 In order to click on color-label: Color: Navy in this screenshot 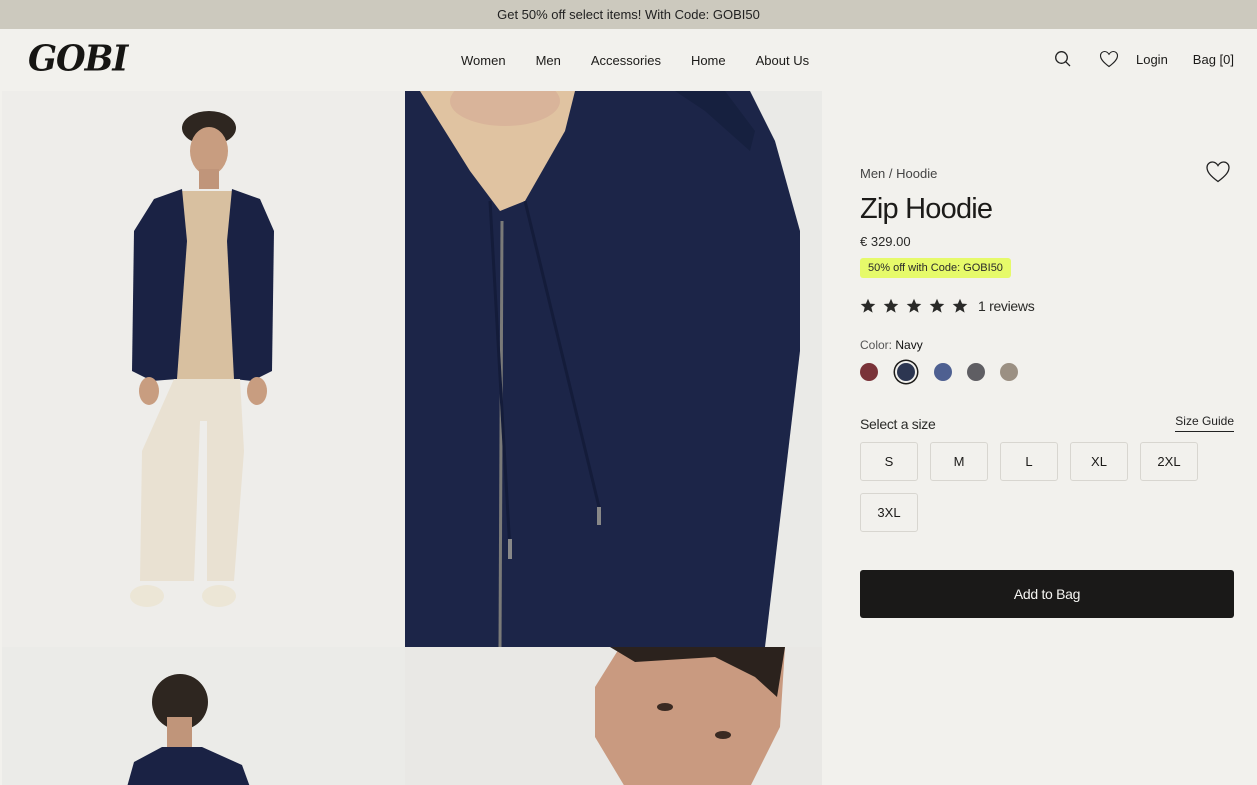, I will do `click(1047, 345)`.